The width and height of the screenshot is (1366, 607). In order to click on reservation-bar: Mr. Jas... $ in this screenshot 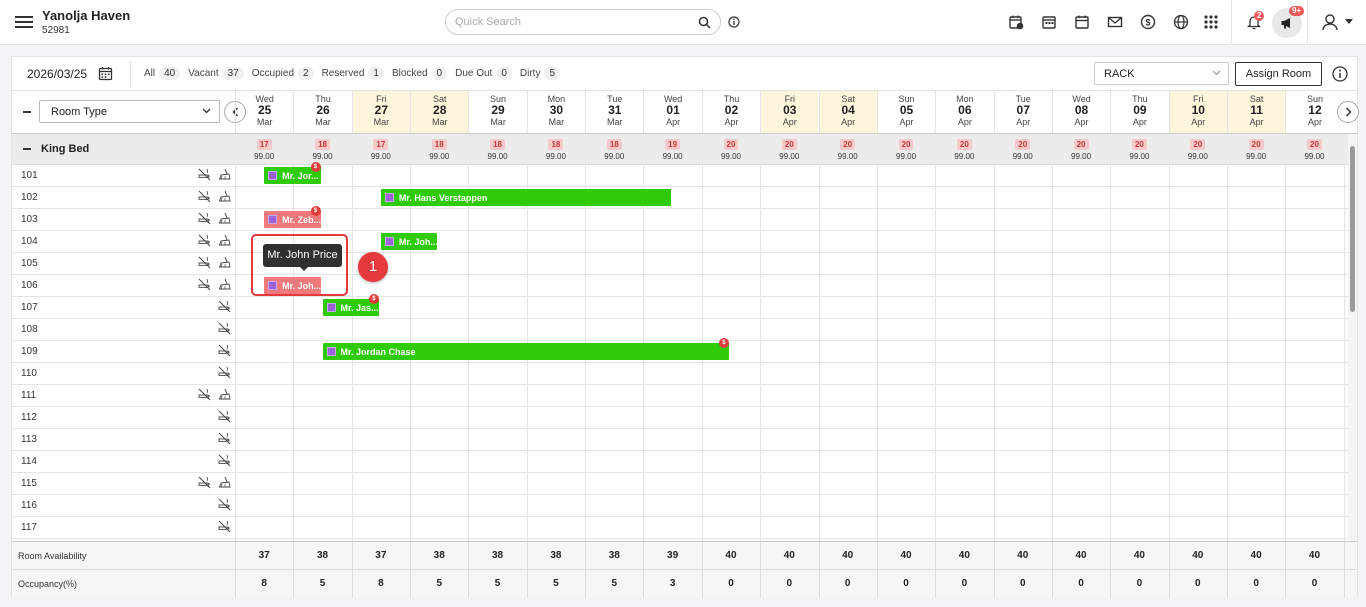, I will do `click(350, 305)`.